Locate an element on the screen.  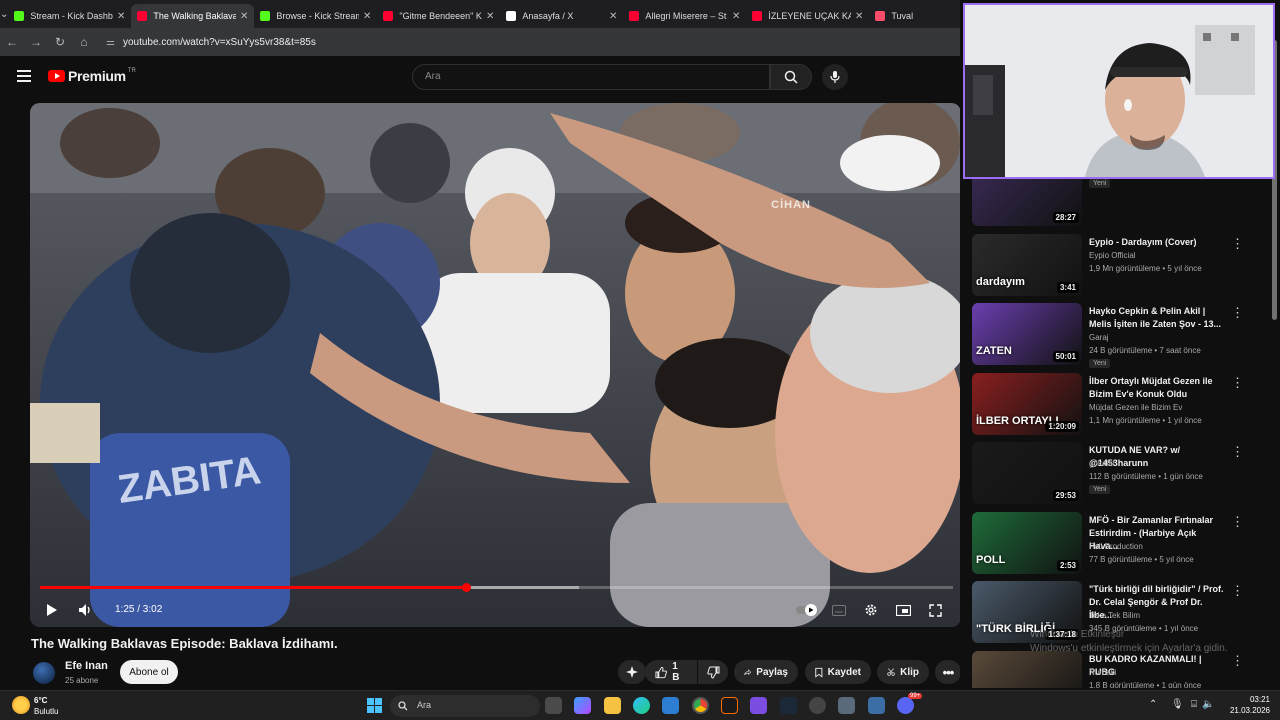
progress-bar is located at coordinates (496, 587).